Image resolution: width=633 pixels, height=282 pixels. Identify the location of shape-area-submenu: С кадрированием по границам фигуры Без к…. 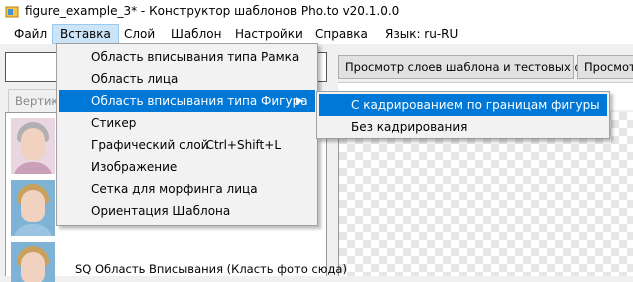
(463, 115).